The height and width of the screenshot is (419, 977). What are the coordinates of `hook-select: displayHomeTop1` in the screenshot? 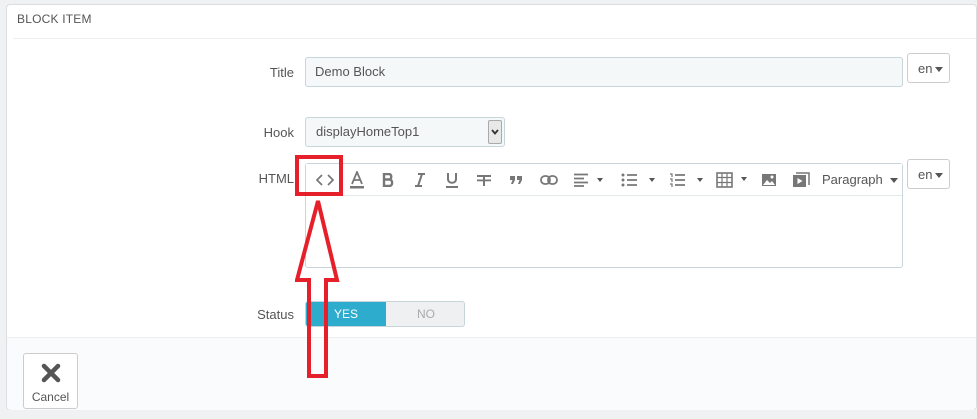 It's located at (405, 132).